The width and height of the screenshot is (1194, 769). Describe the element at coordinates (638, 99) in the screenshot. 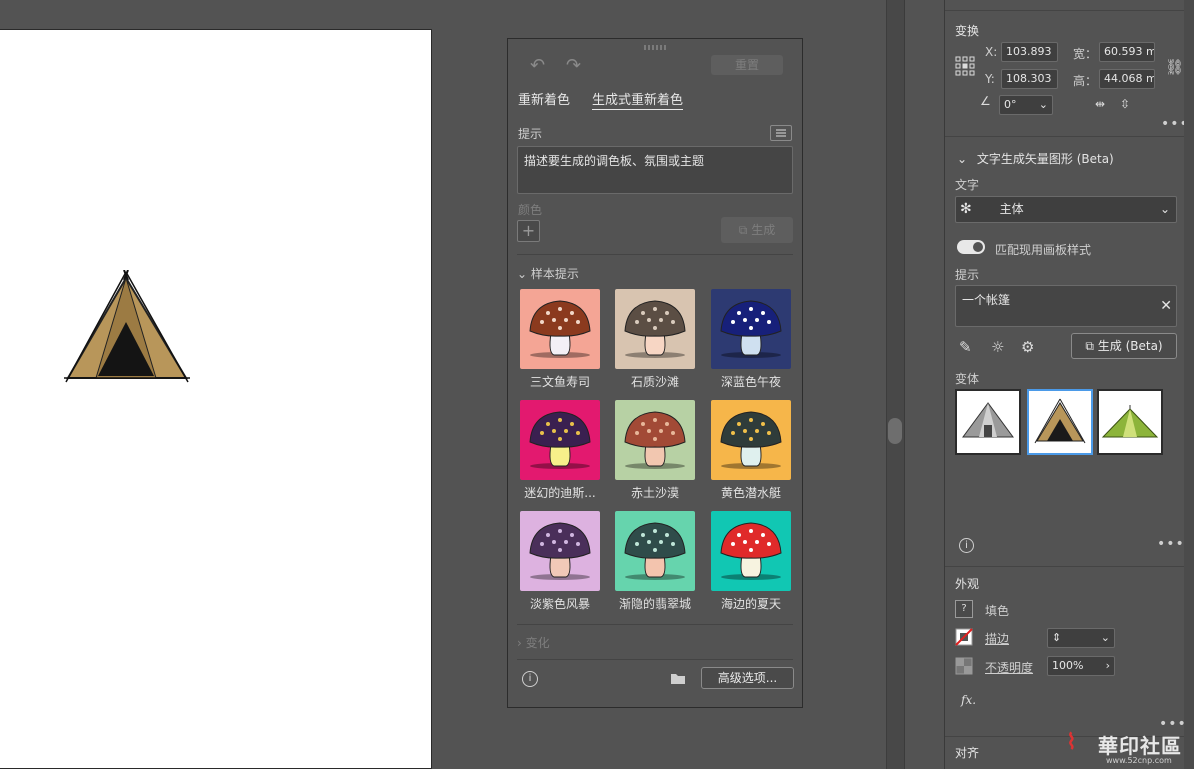

I see `tab-generative-recolor: 生成式重新着色` at that location.